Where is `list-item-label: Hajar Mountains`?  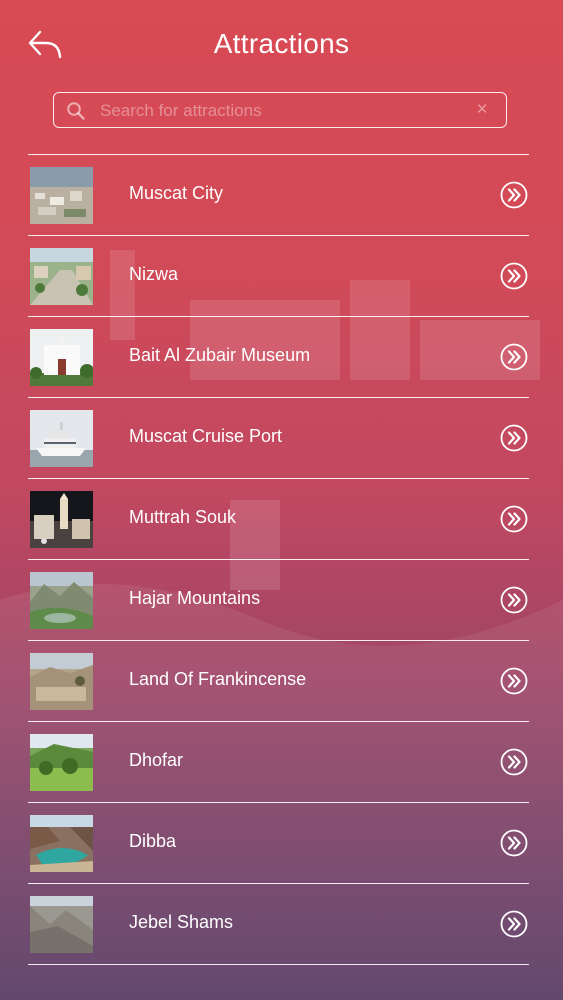
list-item-label: Hajar Mountains is located at coordinates (195, 598).